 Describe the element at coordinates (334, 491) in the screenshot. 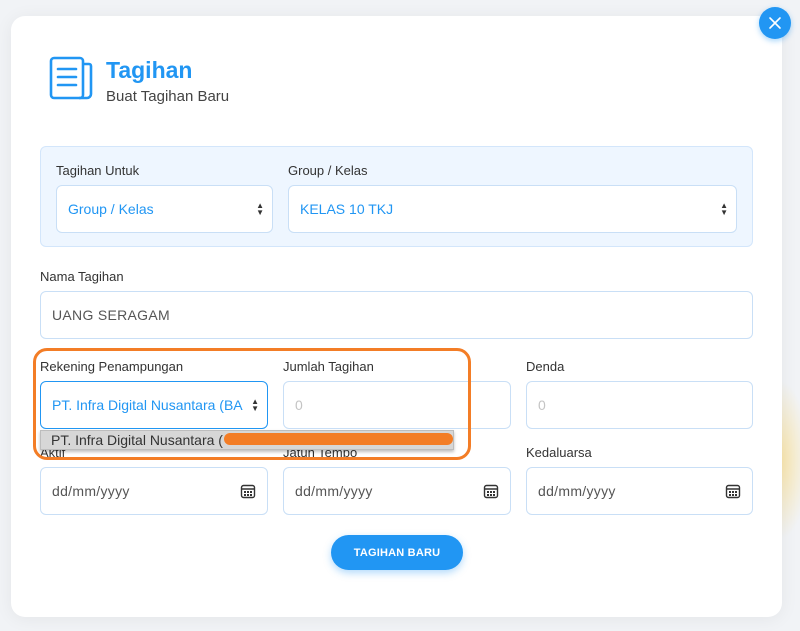

I see `jatuh-tempo-placeholder: dd/mm/yyyy` at that location.